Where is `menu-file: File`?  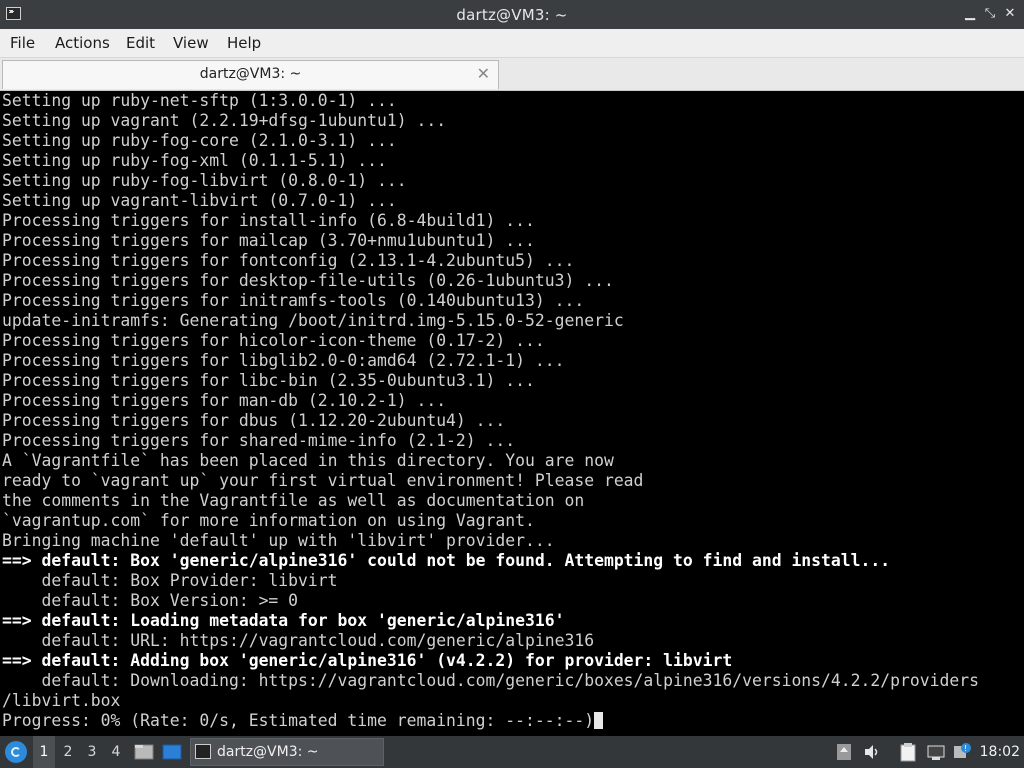
menu-file: File is located at coordinates (22, 43).